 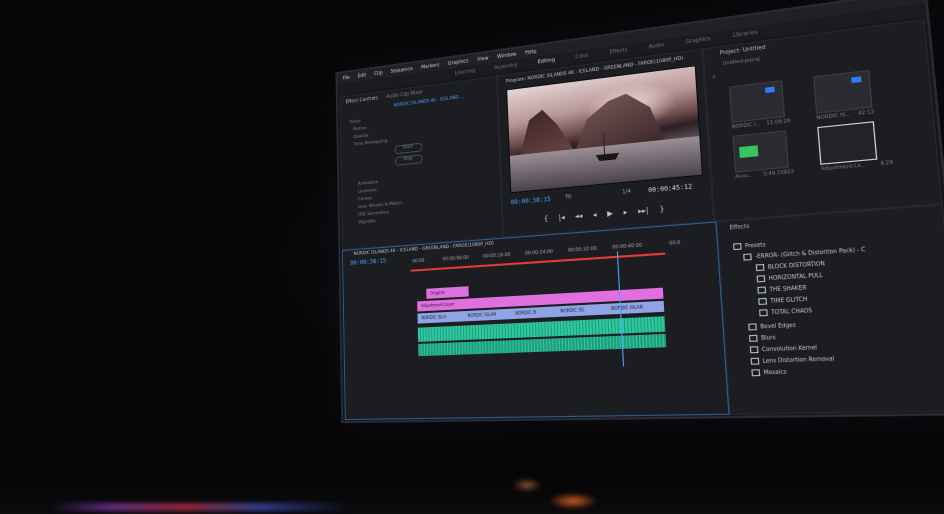 I want to click on menu-help: Help, so click(x=531, y=51).